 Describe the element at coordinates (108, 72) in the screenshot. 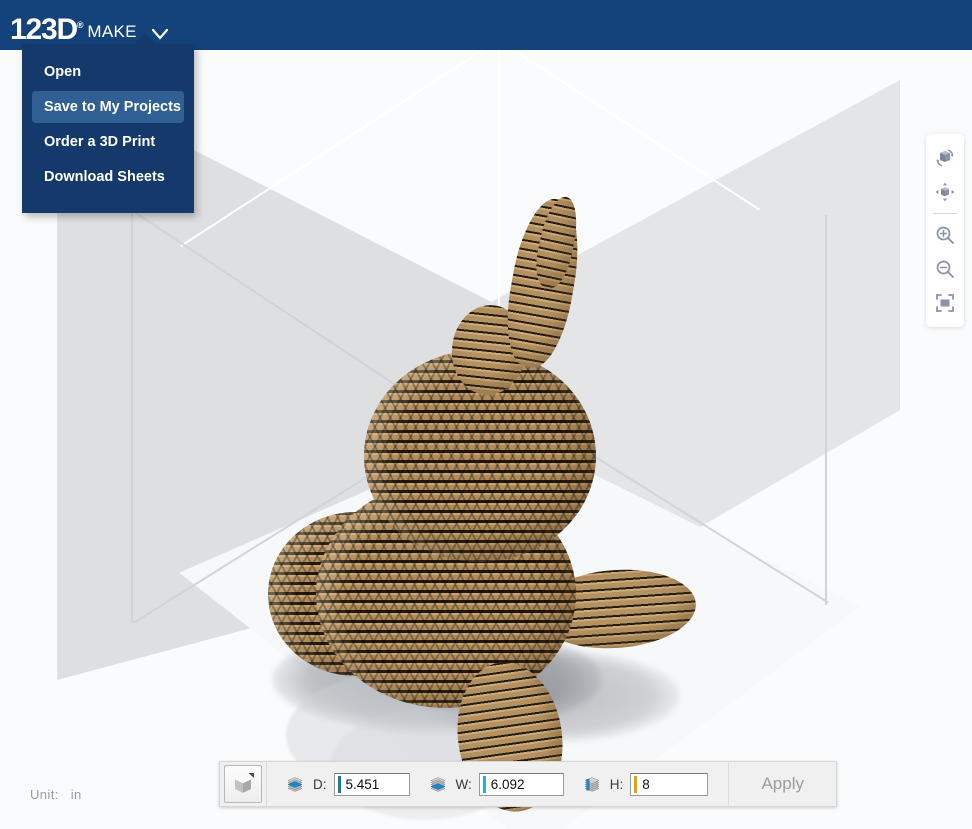

I see `menu-item-open: Open` at that location.